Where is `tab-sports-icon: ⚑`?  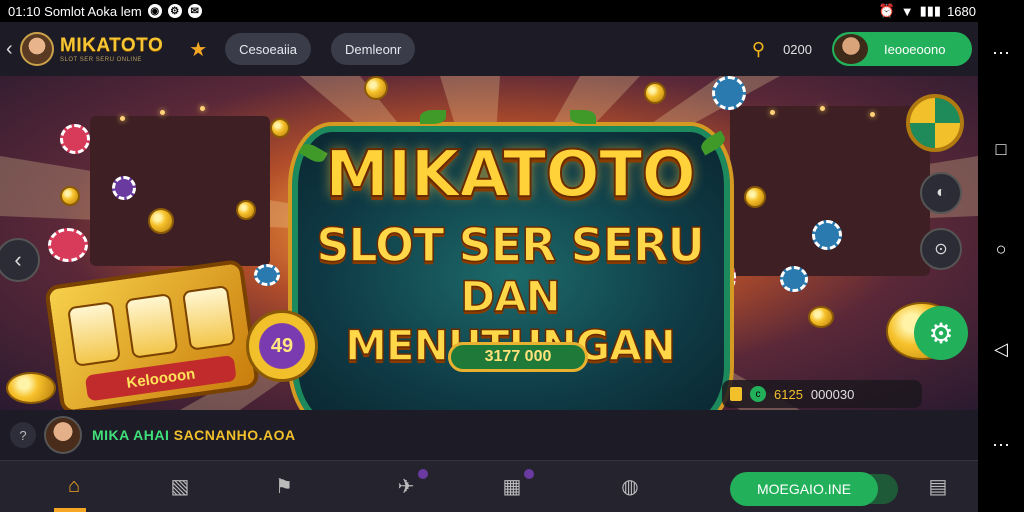
tab-sports-icon: ⚑ is located at coordinates (284, 486).